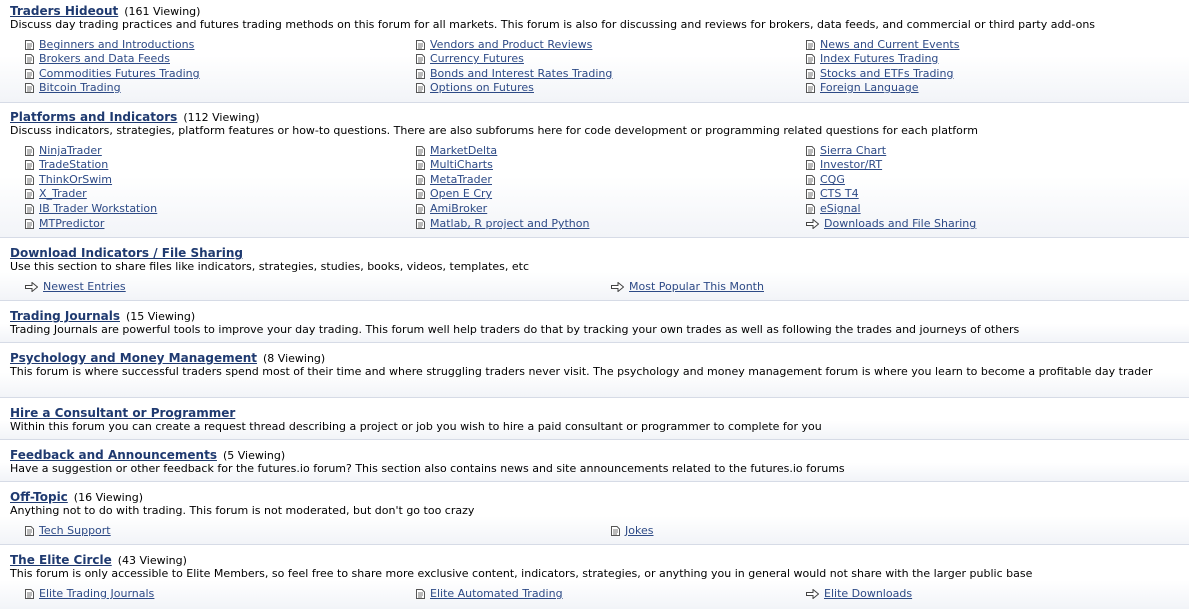 The height and width of the screenshot is (609, 1189). Describe the element at coordinates (454, 194) in the screenshot. I see `subforum-link: Open E Cry` at that location.